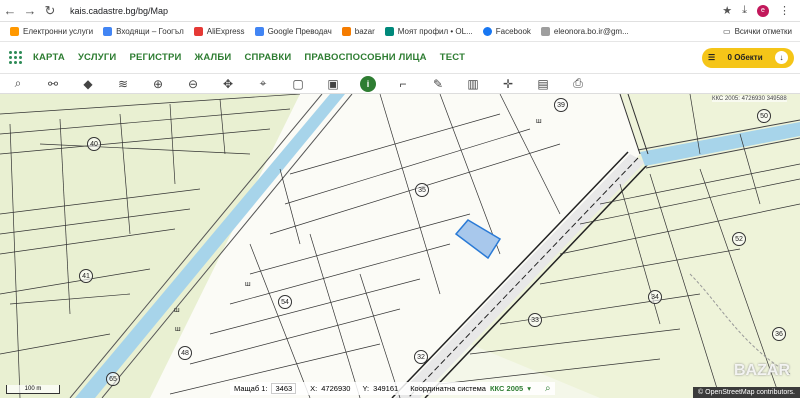 The height and width of the screenshot is (398, 800). What do you see at coordinates (543, 84) in the screenshot?
I see `document-icon: ▤` at bounding box center [543, 84].